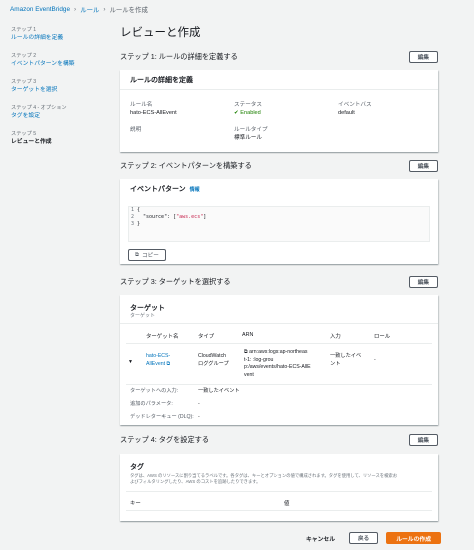  What do you see at coordinates (335, 337) in the screenshot?
I see `col-header-input: 入力` at bounding box center [335, 337].